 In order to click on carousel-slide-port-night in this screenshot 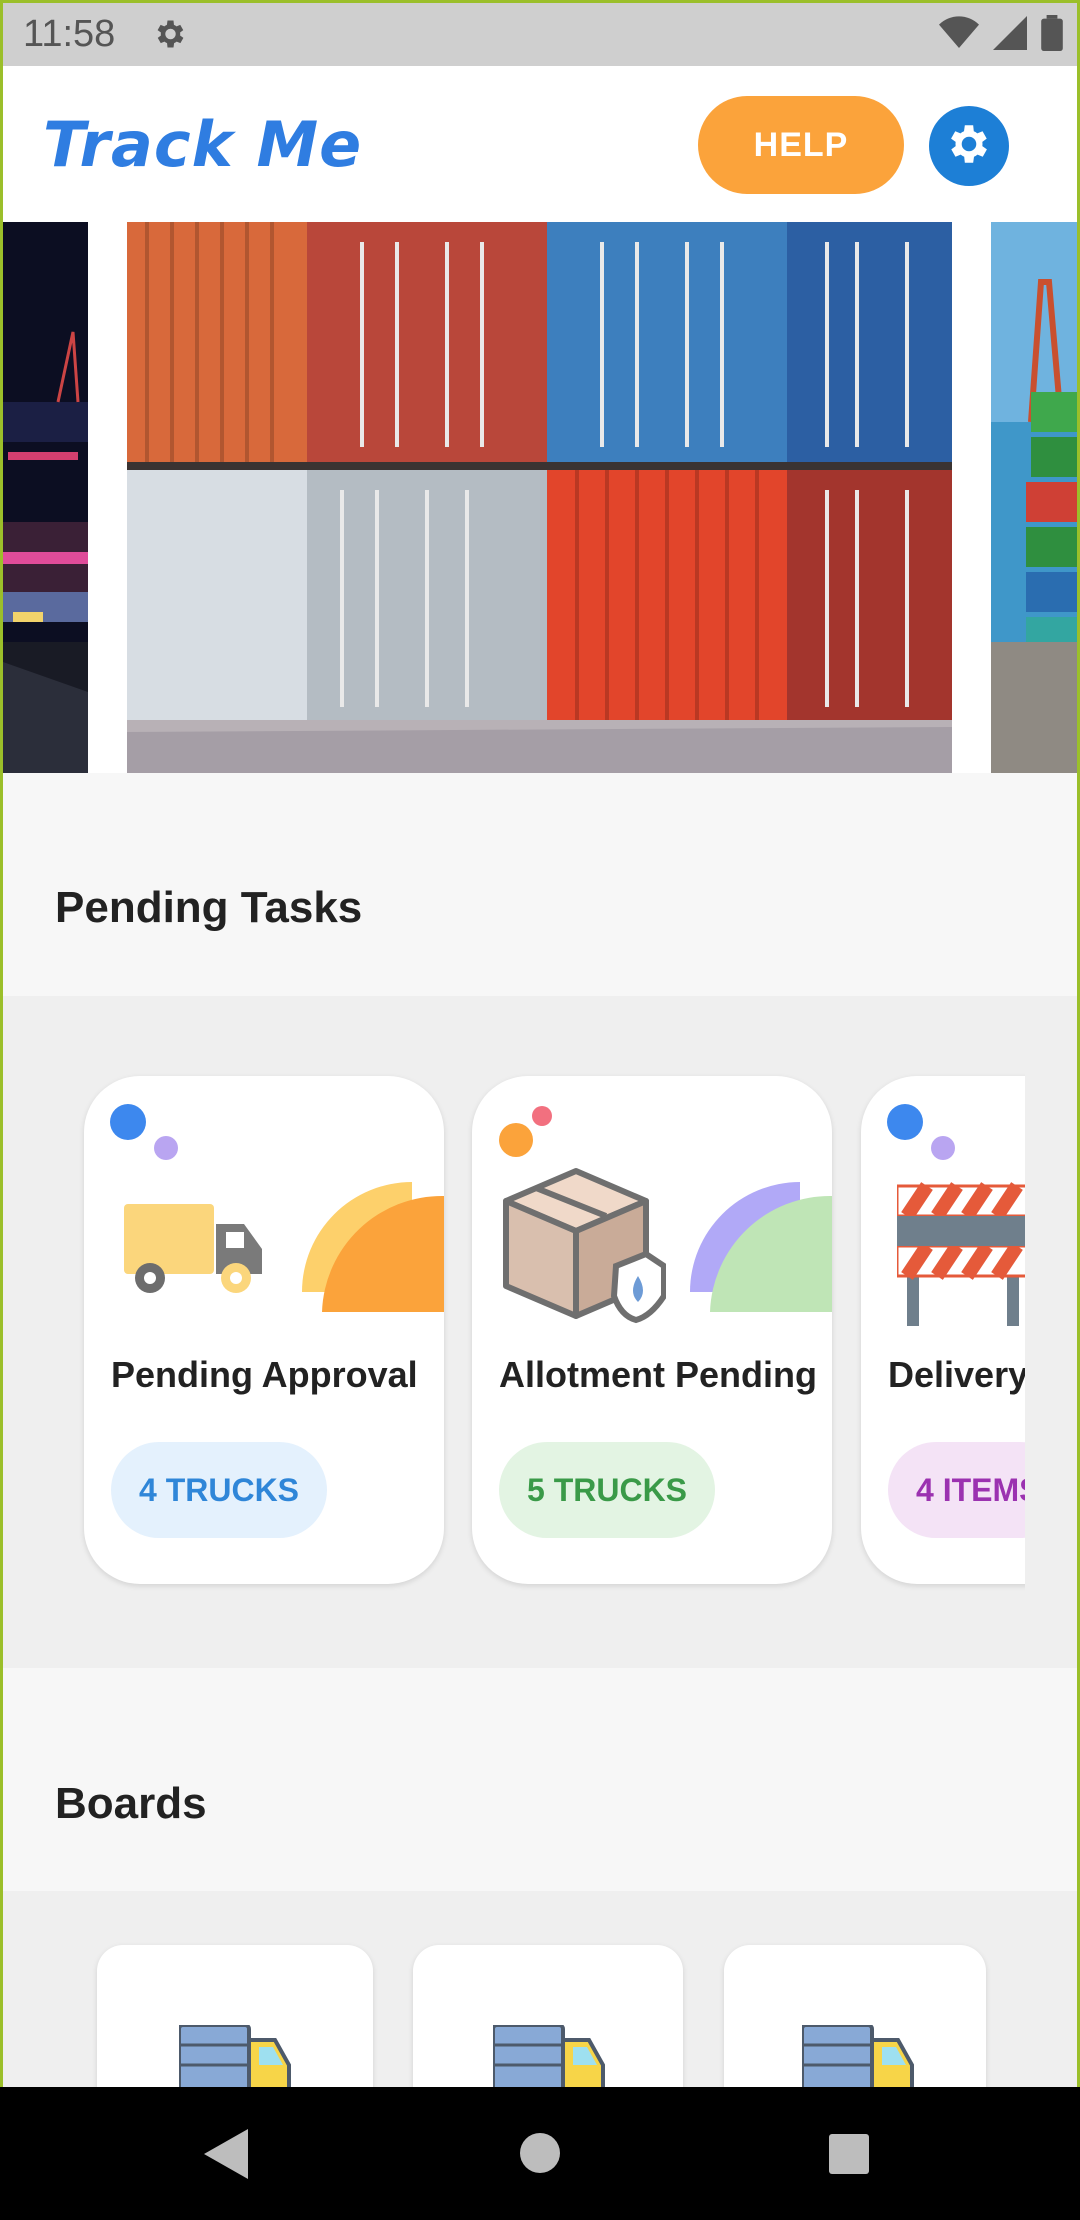, I will do `click(45, 497)`.